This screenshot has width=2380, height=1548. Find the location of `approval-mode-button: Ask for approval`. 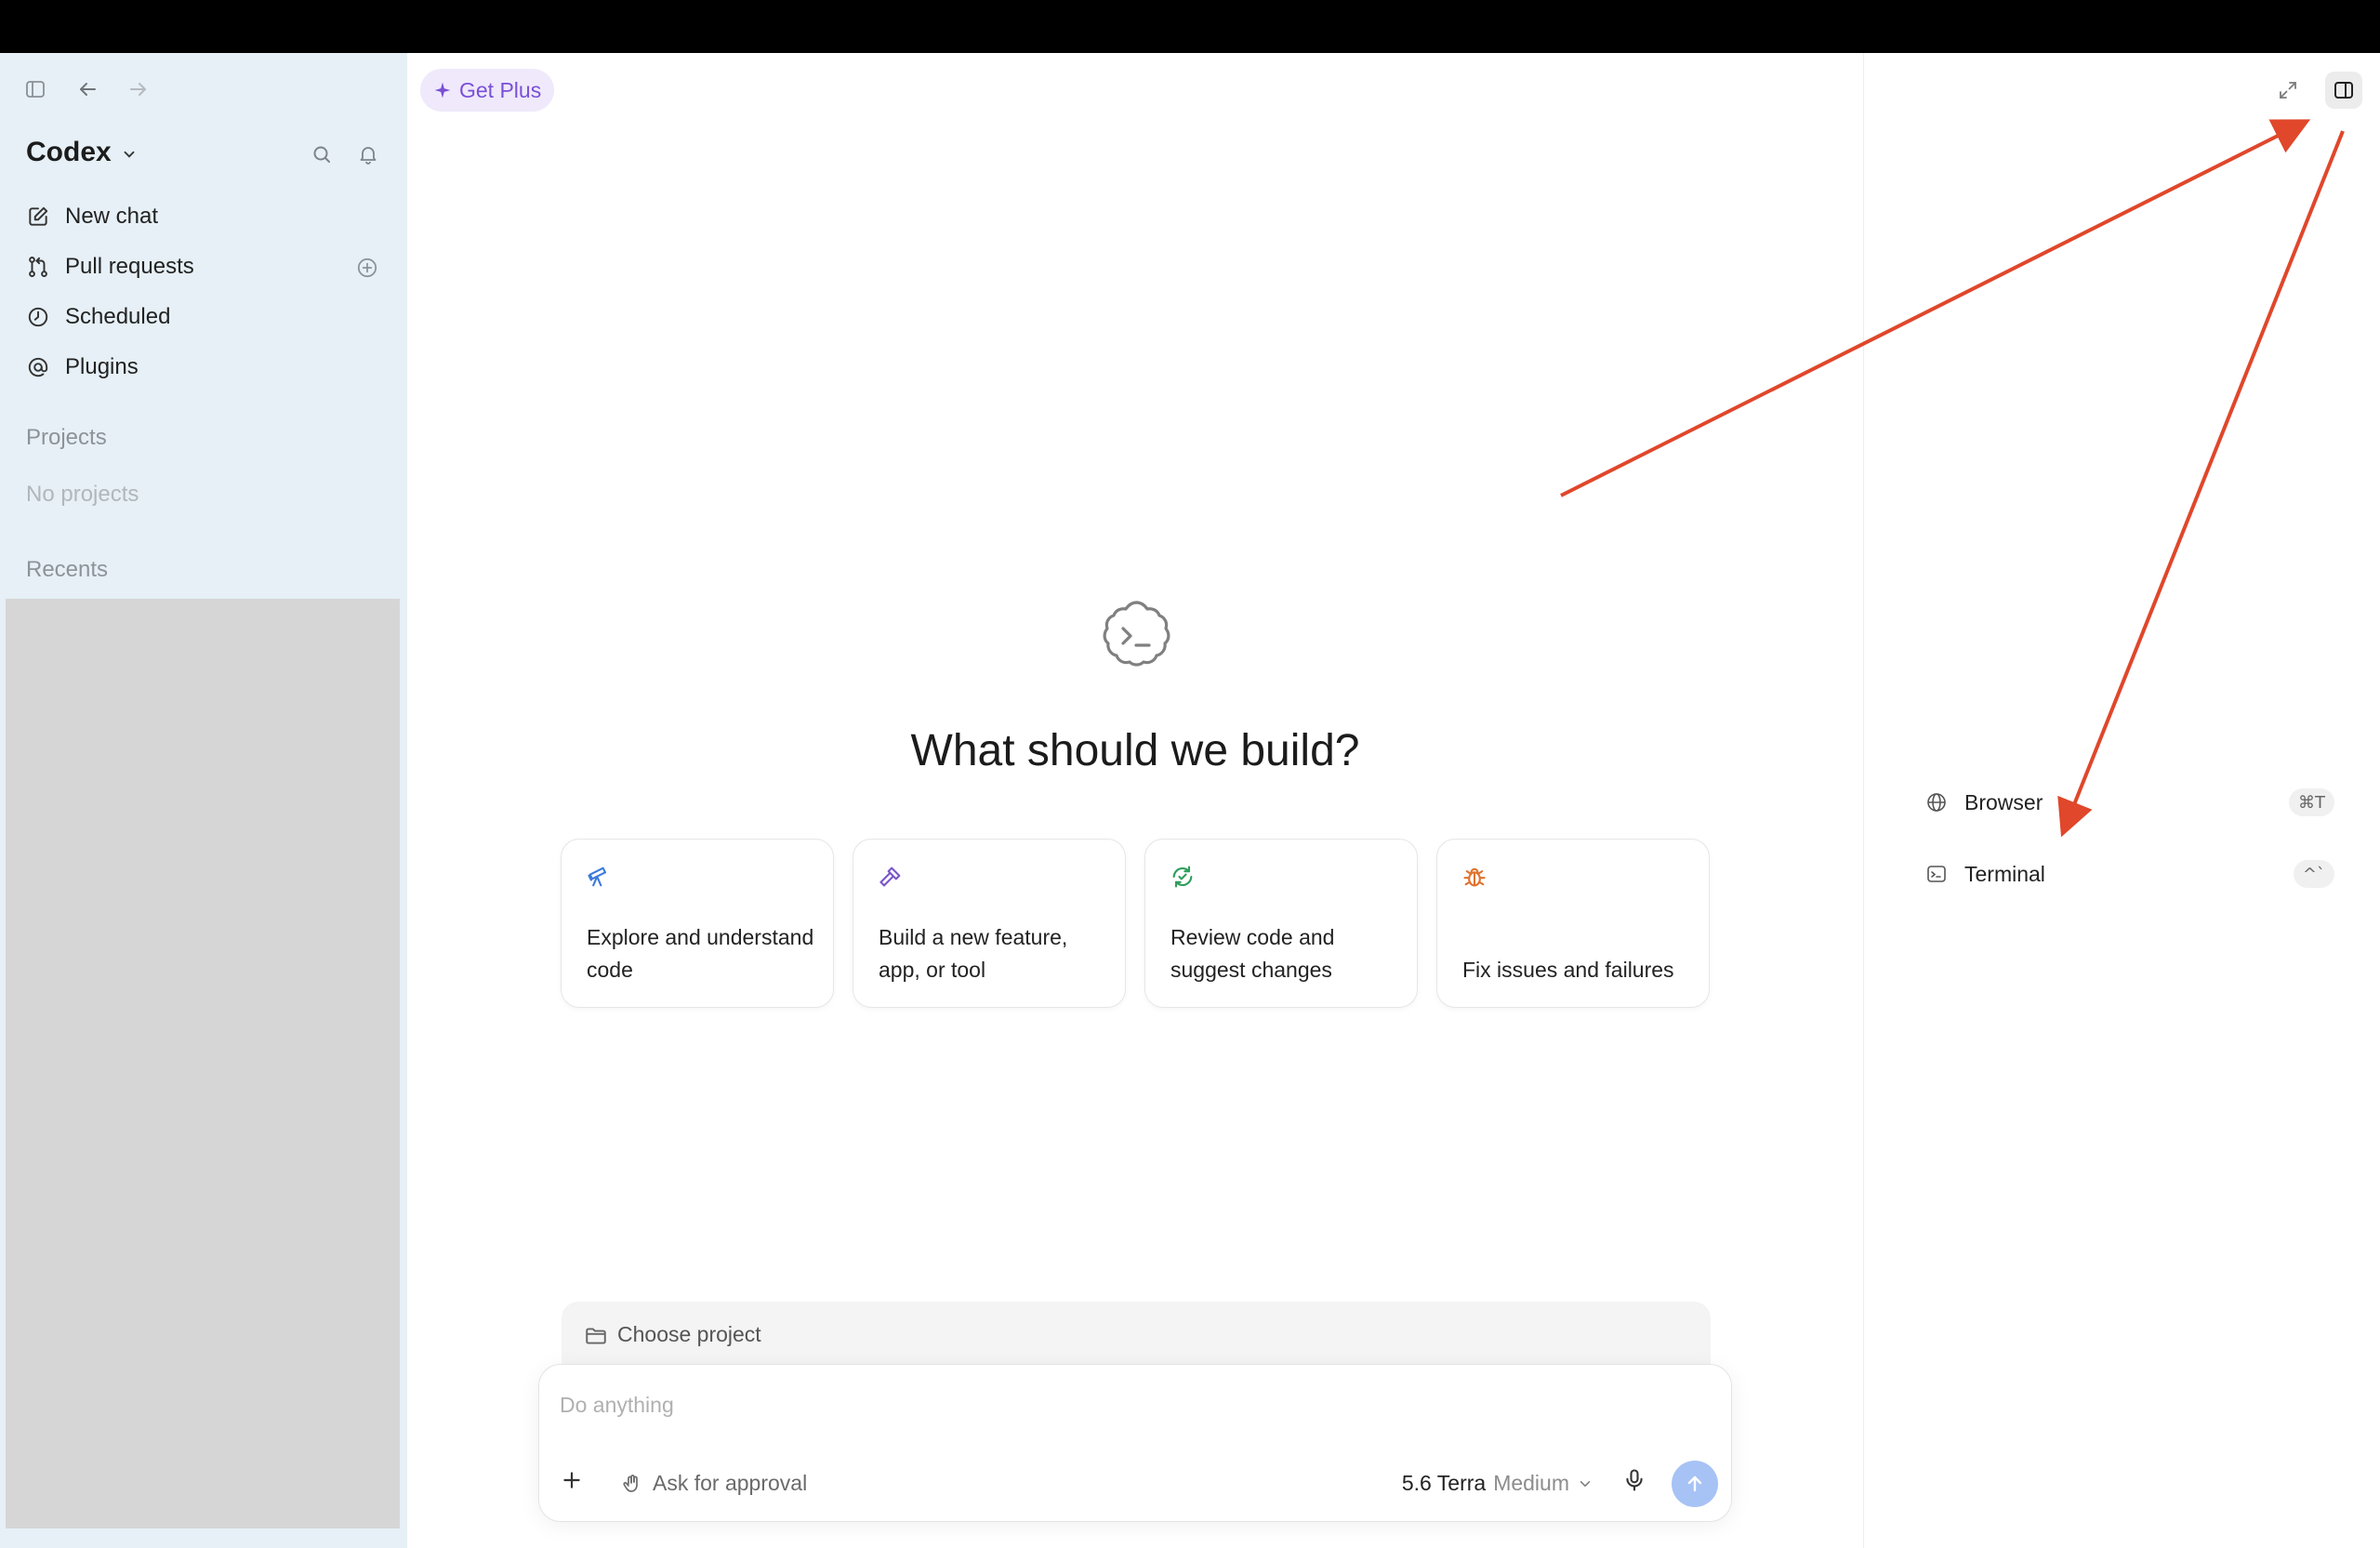

approval-mode-button: Ask for approval is located at coordinates (714, 1483).